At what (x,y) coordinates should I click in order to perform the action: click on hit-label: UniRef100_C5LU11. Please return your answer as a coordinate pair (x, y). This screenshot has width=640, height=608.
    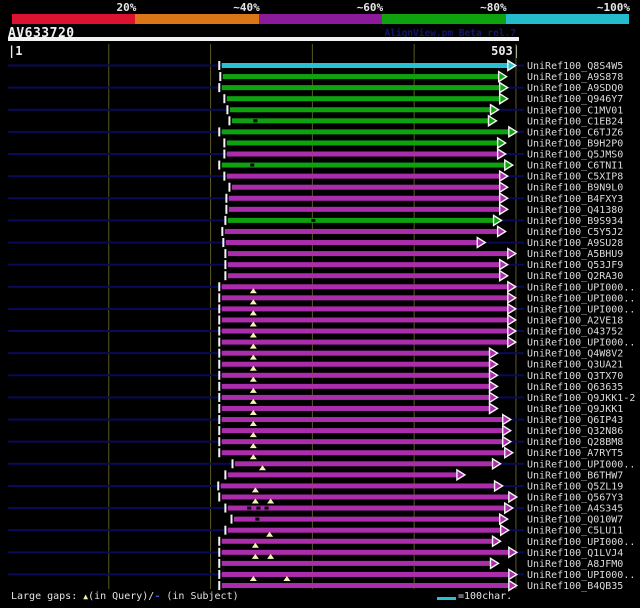
    Looking at the image, I should click on (575, 531).